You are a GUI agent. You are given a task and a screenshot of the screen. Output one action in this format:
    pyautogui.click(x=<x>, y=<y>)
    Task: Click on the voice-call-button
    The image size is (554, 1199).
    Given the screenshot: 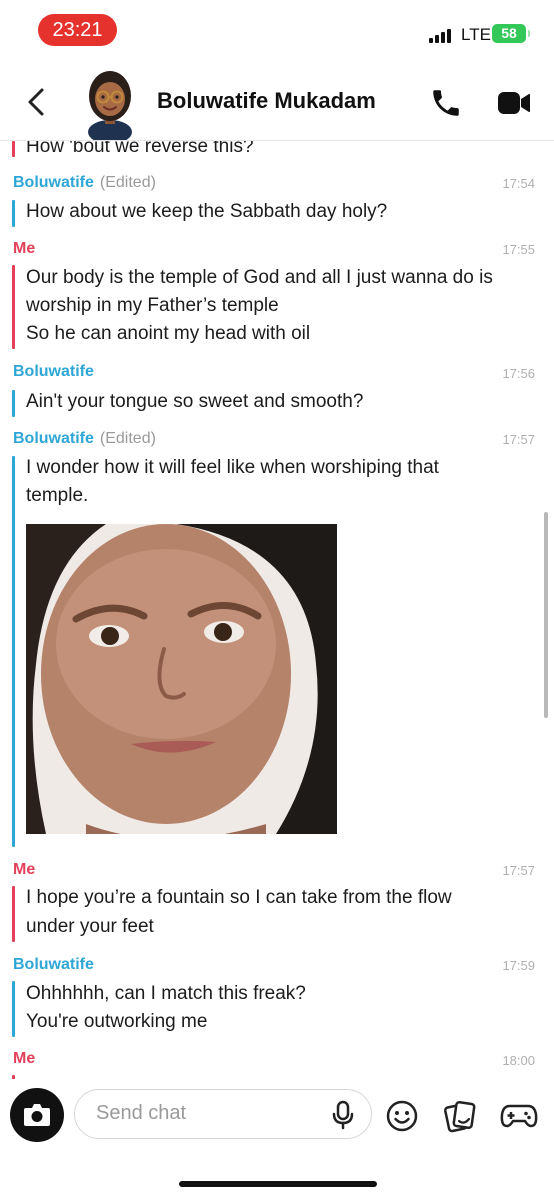 What is the action you would take?
    pyautogui.click(x=446, y=103)
    